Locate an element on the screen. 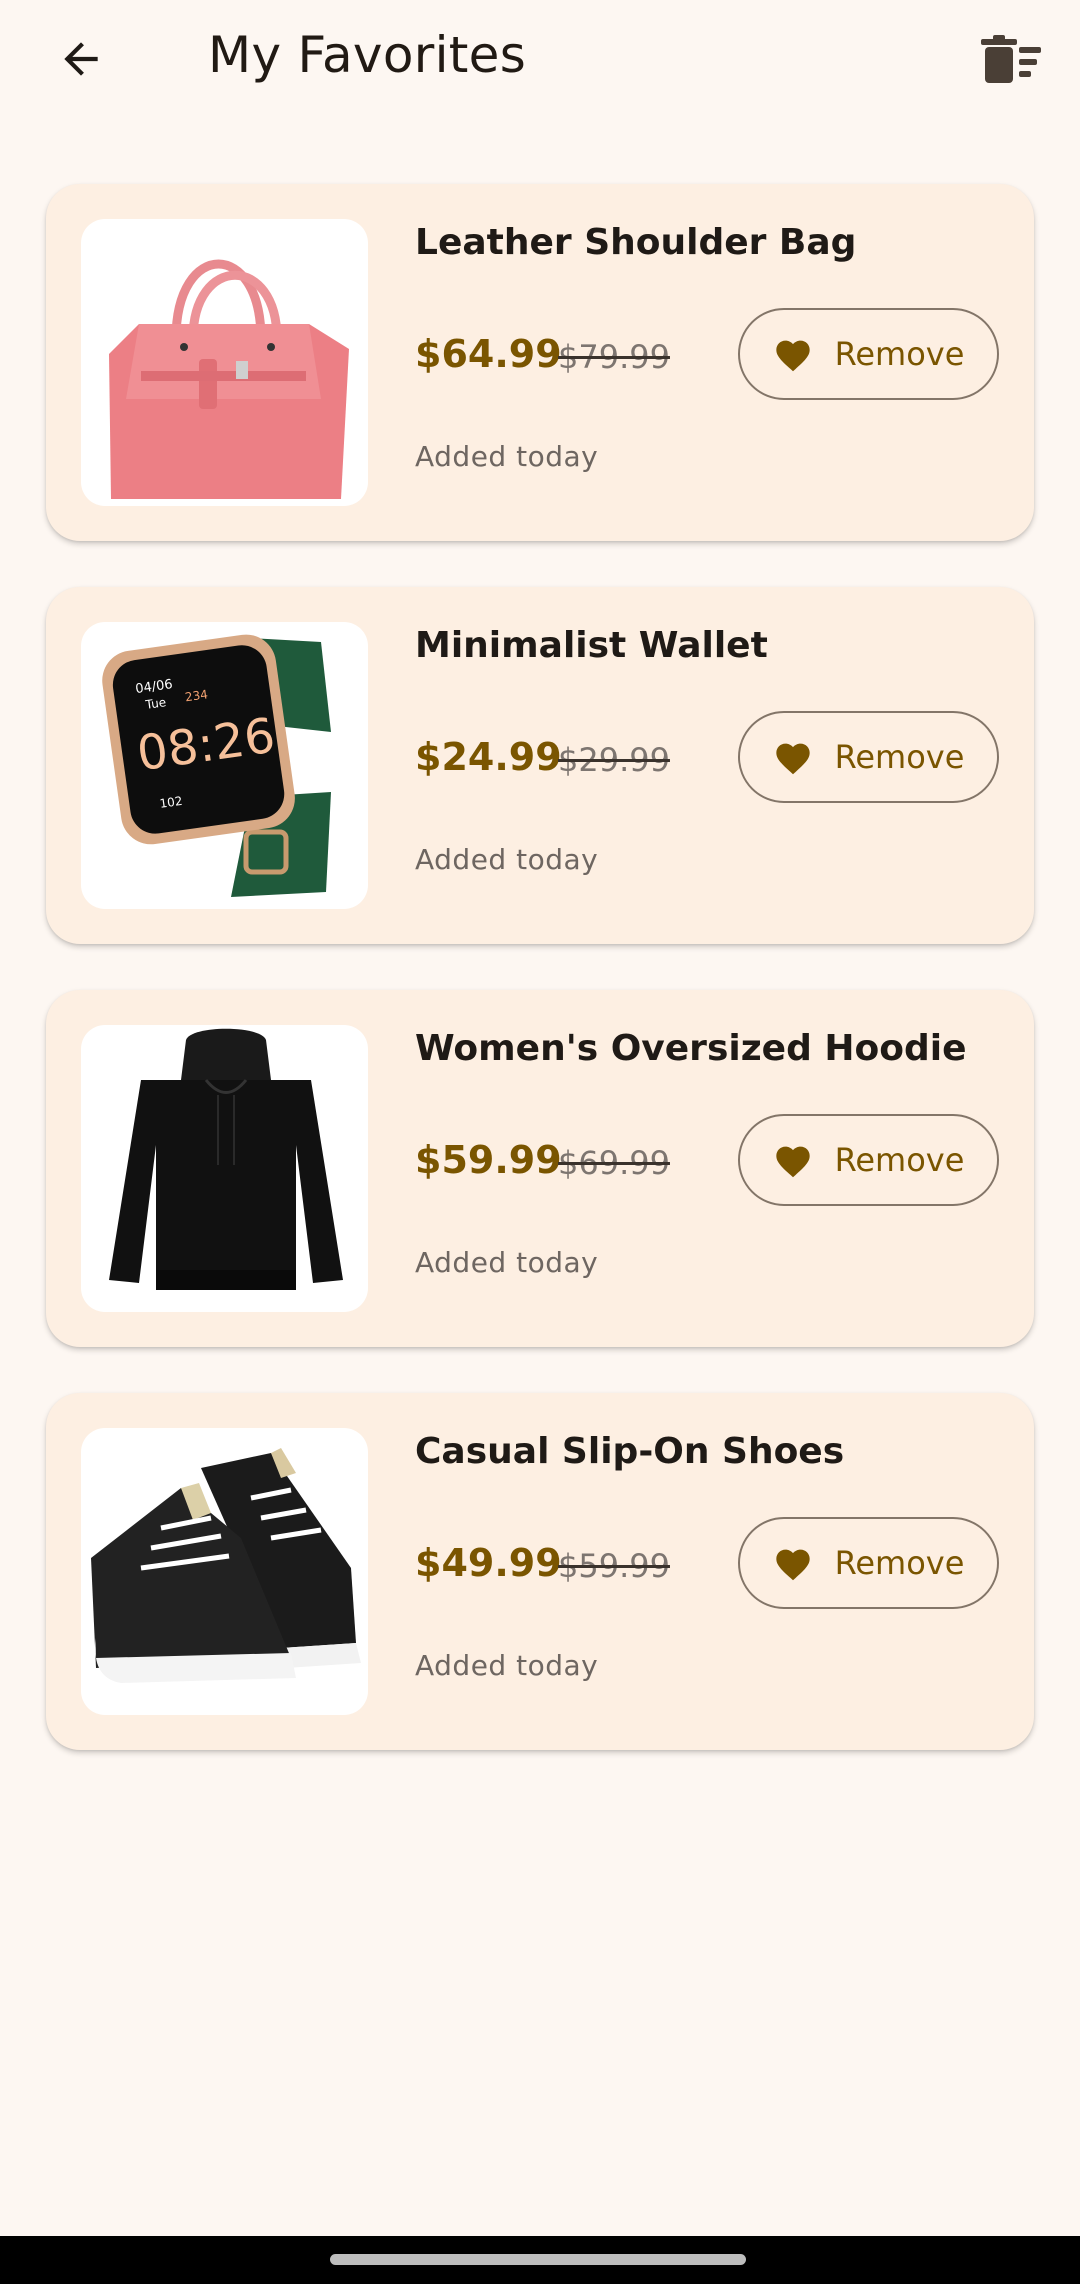  original-price: $79.99 is located at coordinates (614, 357).